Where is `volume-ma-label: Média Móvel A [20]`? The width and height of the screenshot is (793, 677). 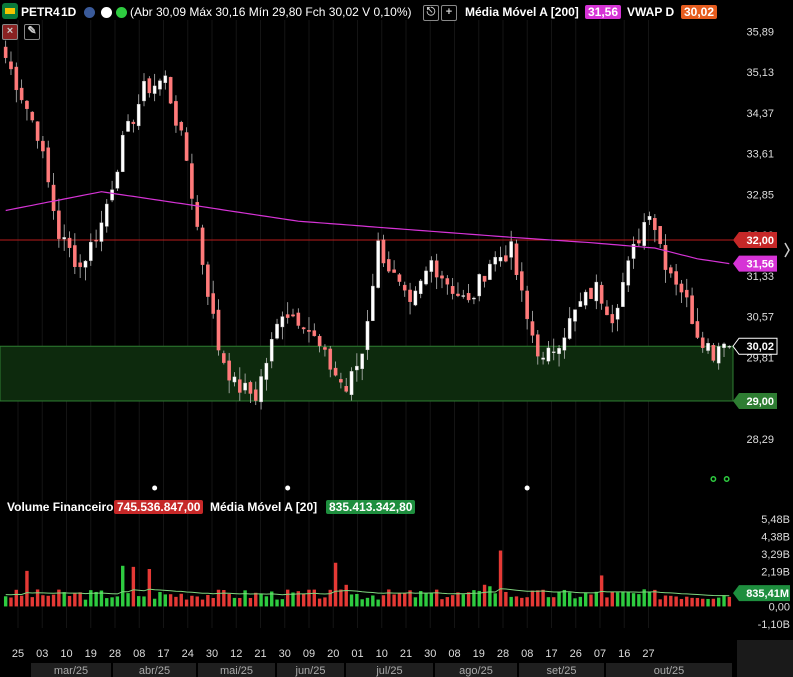
volume-ma-label: Média Móvel A [20] is located at coordinates (263, 507).